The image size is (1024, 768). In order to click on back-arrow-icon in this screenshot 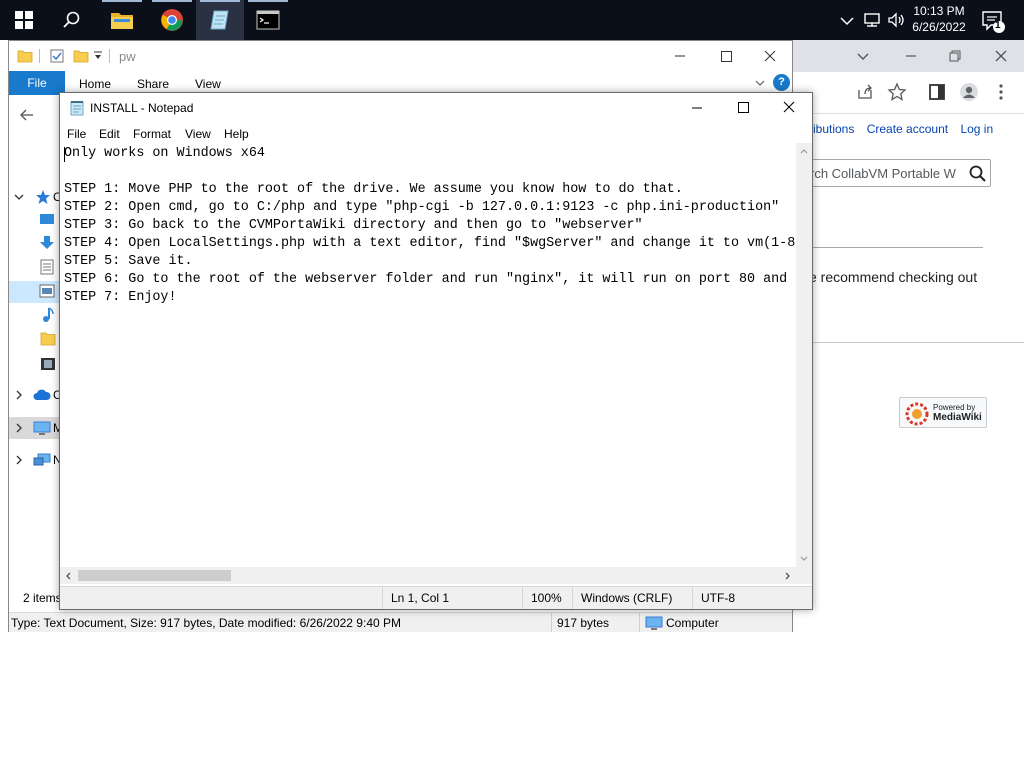, I will do `click(27, 115)`.